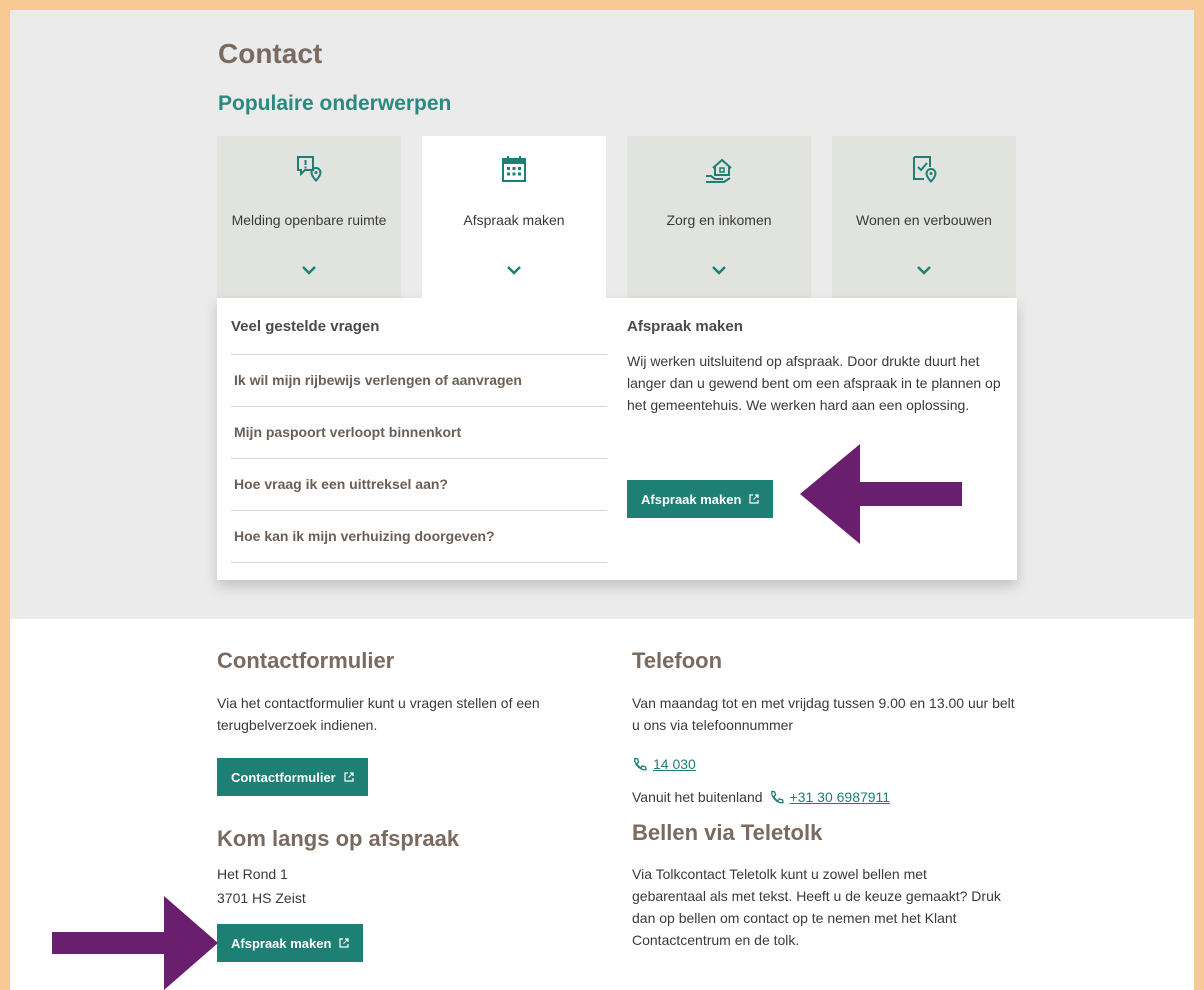 This screenshot has width=1204, height=990. I want to click on visit-address-line2: 3701 HS Zeist, so click(261, 898).